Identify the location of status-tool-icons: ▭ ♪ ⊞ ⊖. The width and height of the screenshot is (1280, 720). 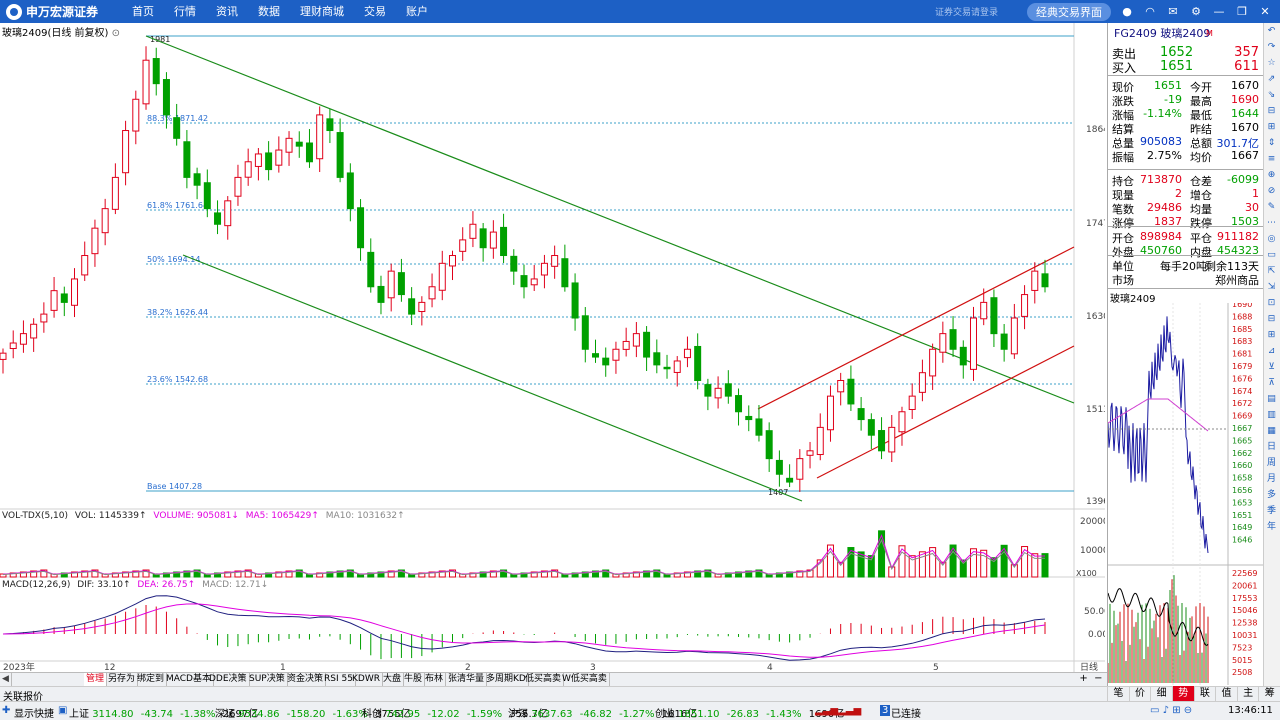
(1171, 710).